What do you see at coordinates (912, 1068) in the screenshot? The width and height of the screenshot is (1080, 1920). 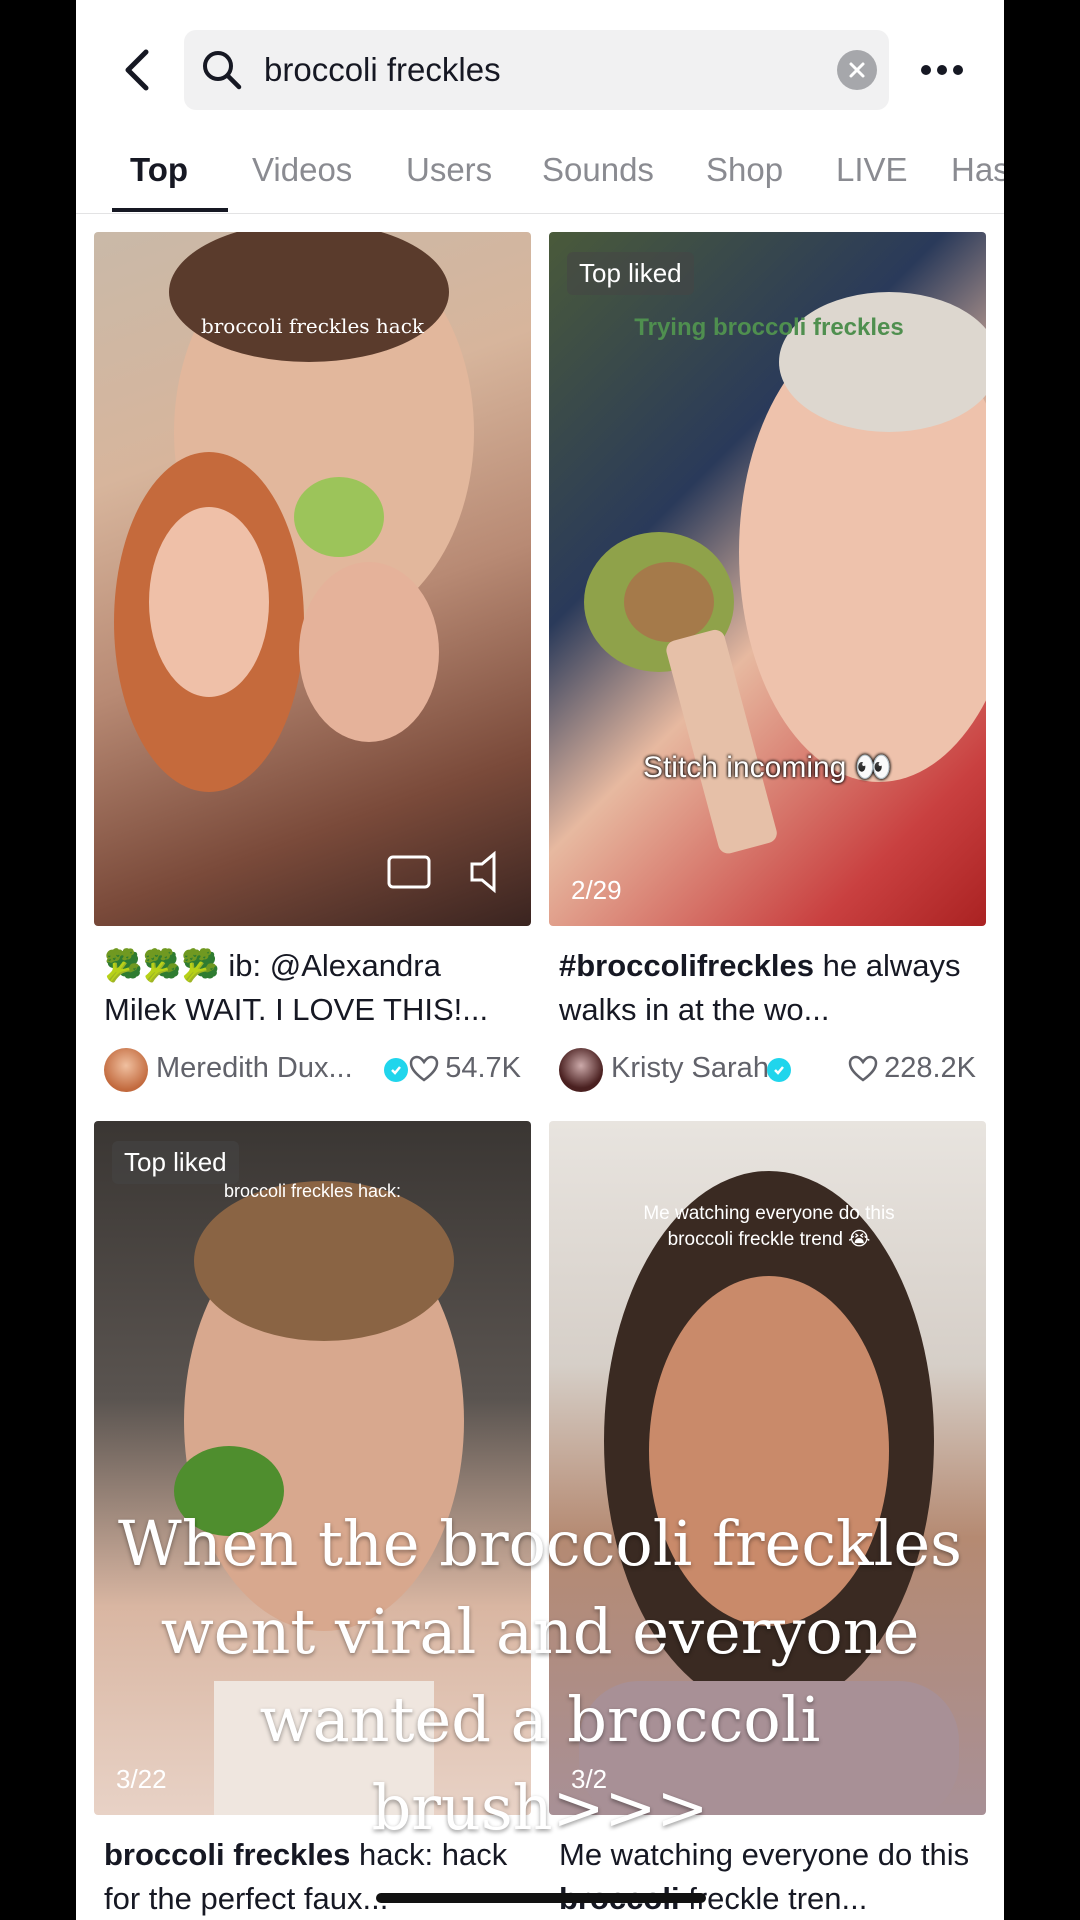 I see `like-count: 228.2K` at bounding box center [912, 1068].